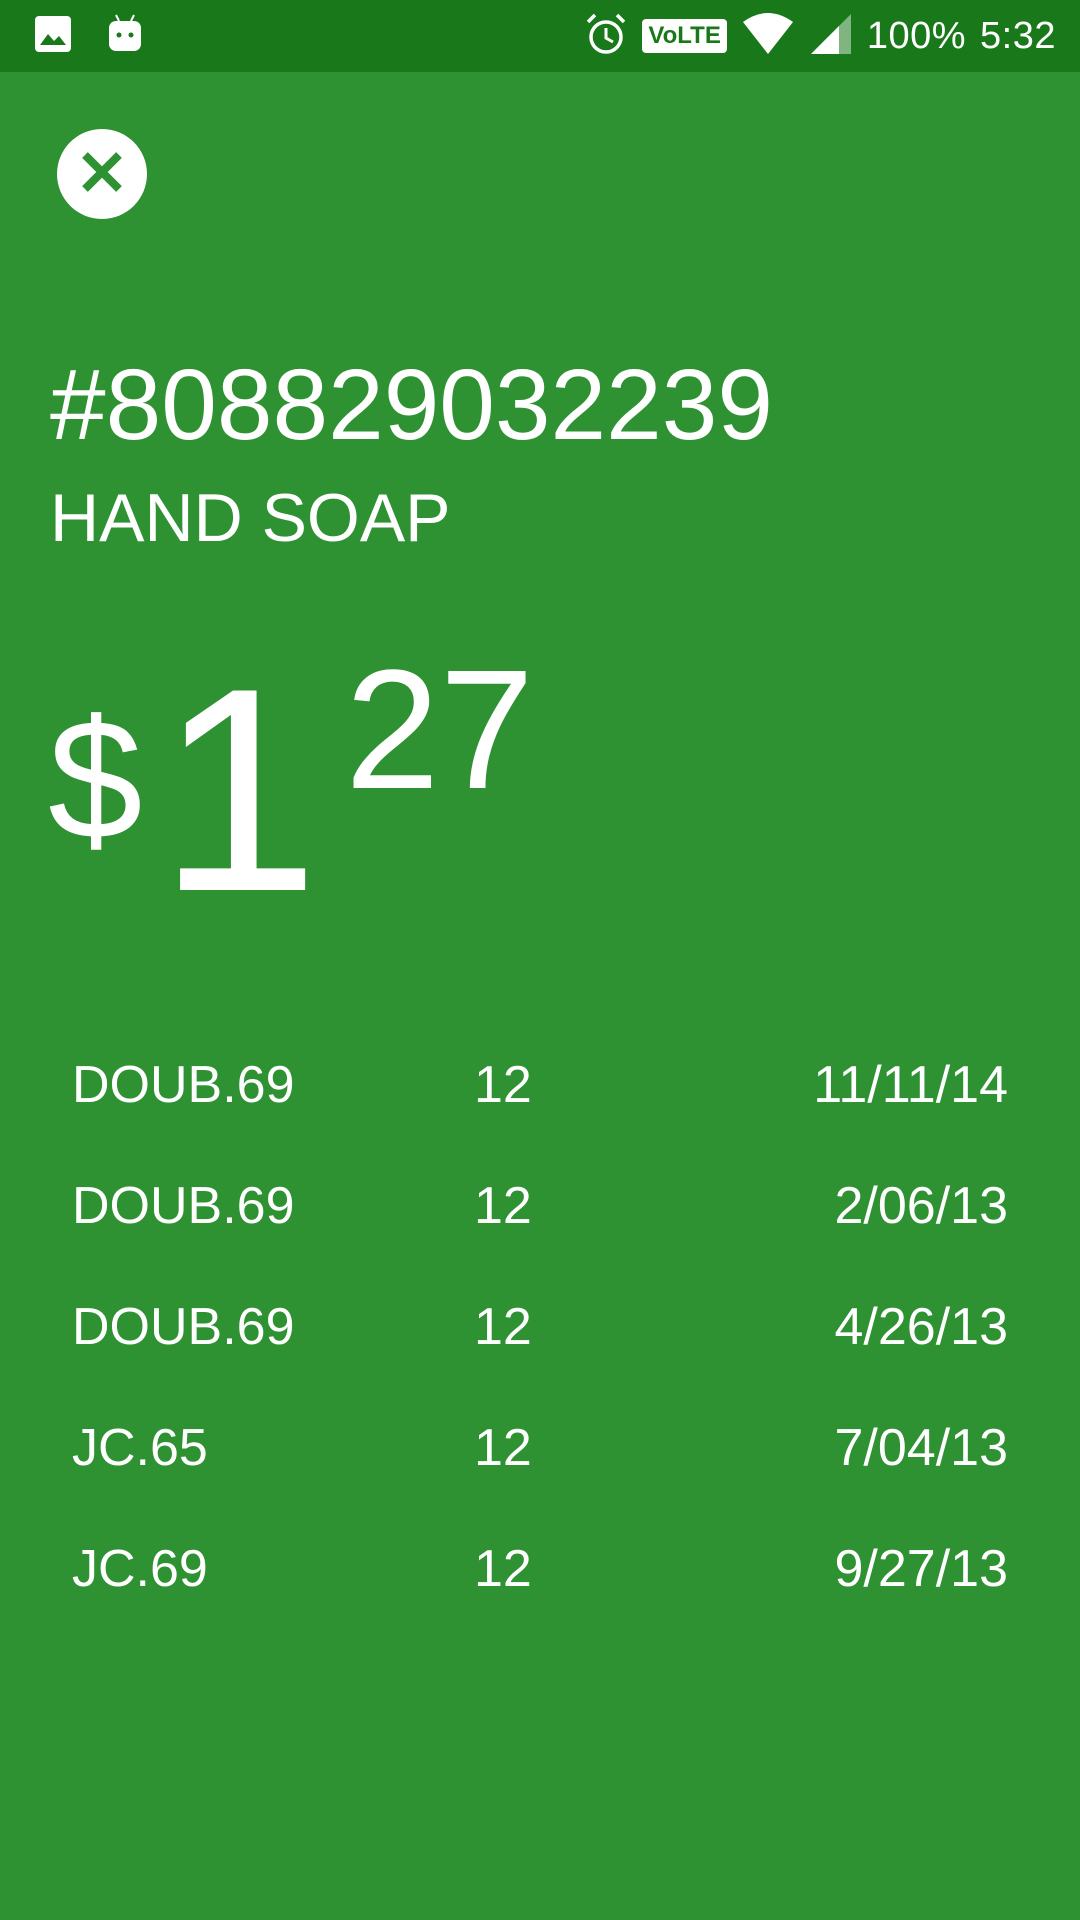 The width and height of the screenshot is (1080, 1920). What do you see at coordinates (1018, 35) in the screenshot?
I see `clock-time: 5:32` at bounding box center [1018, 35].